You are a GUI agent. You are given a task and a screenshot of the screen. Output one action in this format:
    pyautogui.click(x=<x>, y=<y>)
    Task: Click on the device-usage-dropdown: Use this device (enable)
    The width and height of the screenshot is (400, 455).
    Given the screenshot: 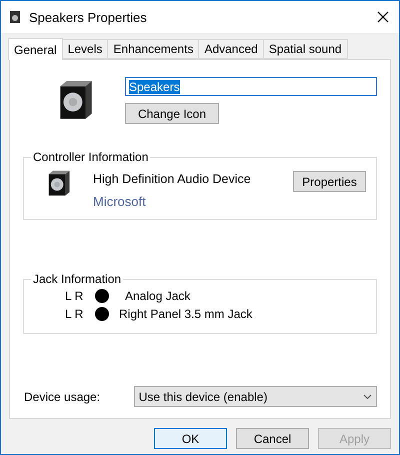 What is the action you would take?
    pyautogui.click(x=255, y=396)
    